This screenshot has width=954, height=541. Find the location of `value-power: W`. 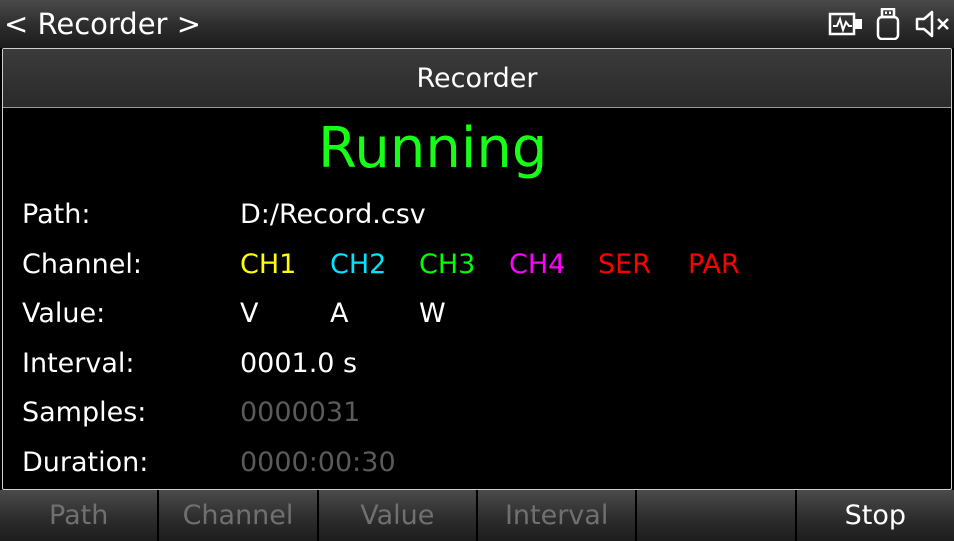

value-power: W is located at coordinates (432, 313).